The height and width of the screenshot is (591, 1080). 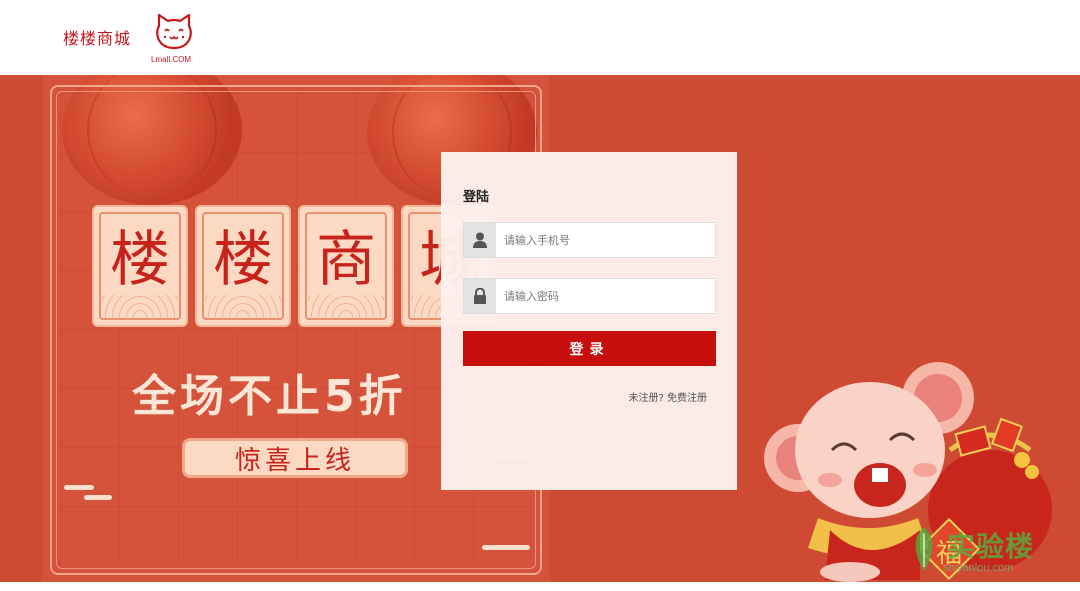 I want to click on login-button: 登录, so click(x=589, y=348).